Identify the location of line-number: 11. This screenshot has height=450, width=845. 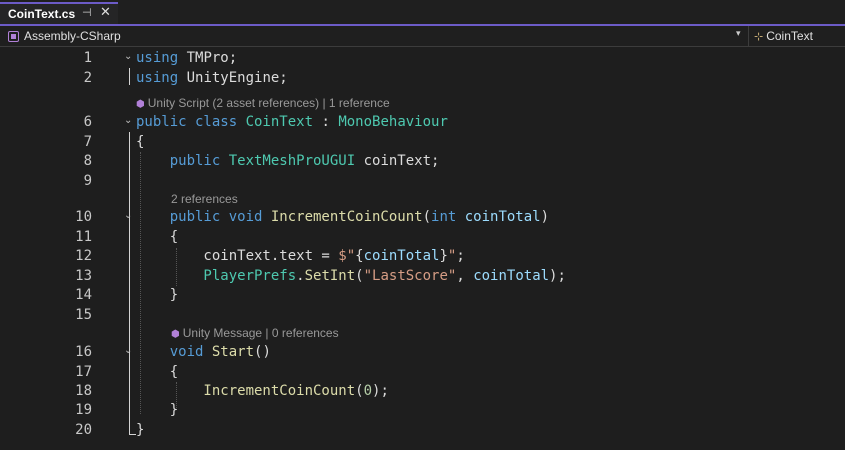
(83, 237).